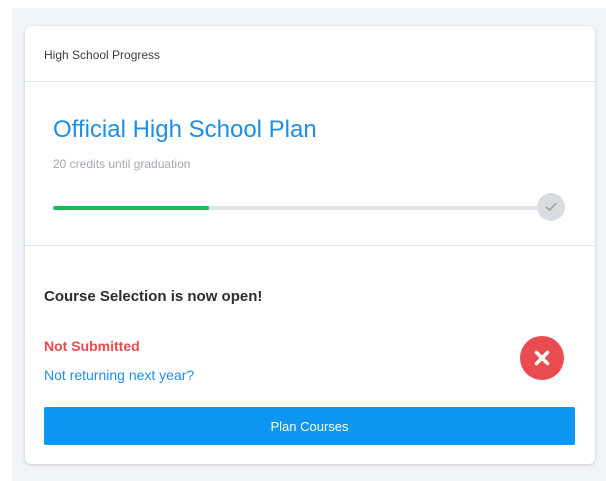 The height and width of the screenshot is (481, 606). Describe the element at coordinates (185, 129) in the screenshot. I see `plan-title: Official High School Plan` at that location.